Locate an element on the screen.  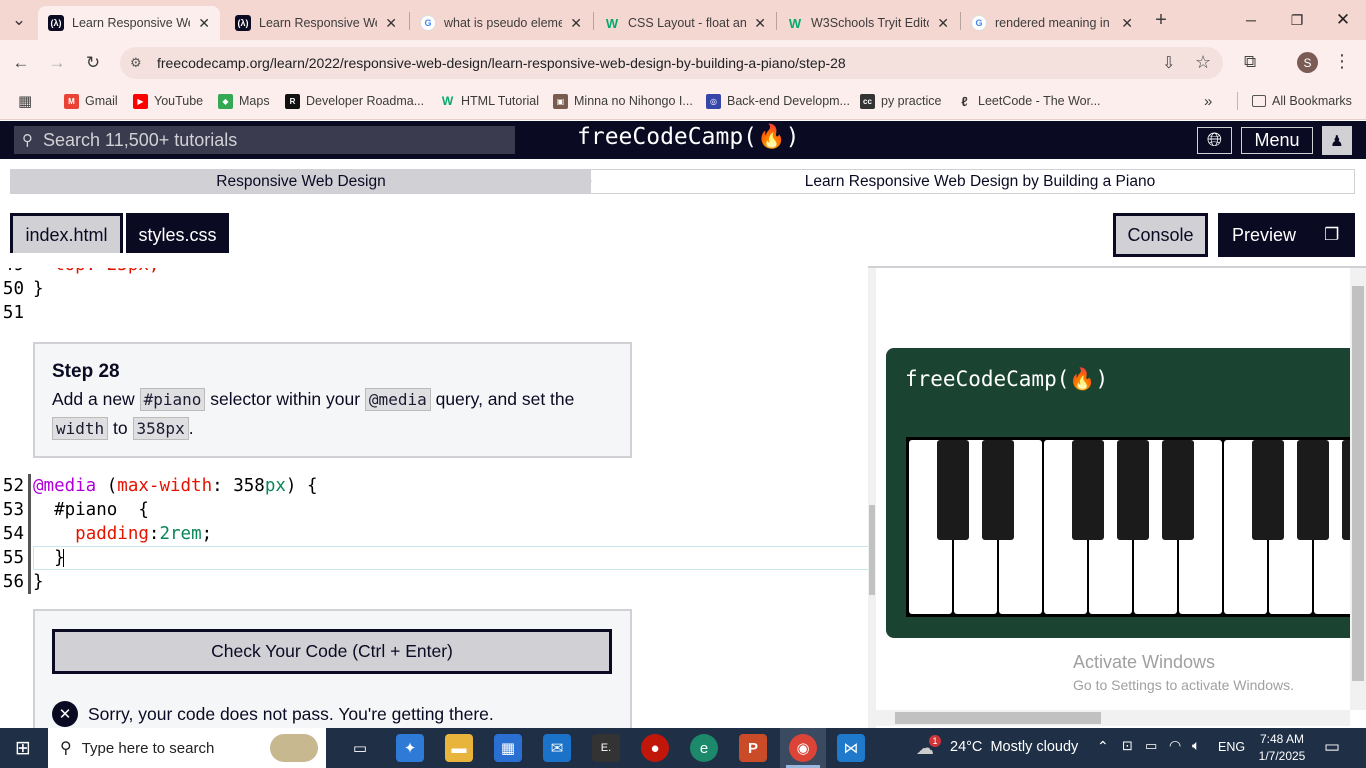
more-bookmarks-chevron-icon: » is located at coordinates (1208, 101).